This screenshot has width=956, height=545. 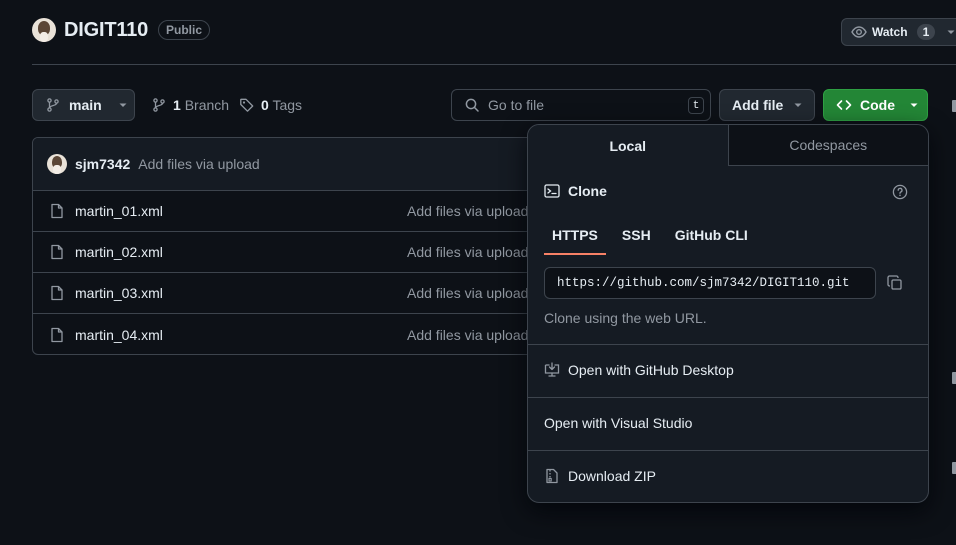 I want to click on tag-icon, so click(x=247, y=105).